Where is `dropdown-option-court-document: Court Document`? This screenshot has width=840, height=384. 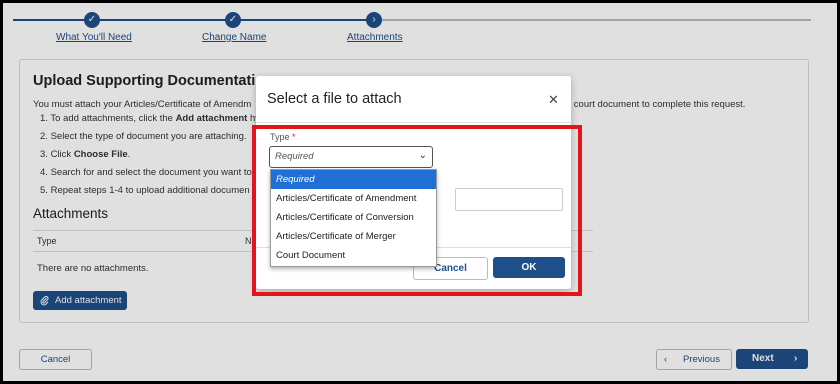 dropdown-option-court-document: Court Document is located at coordinates (353, 255).